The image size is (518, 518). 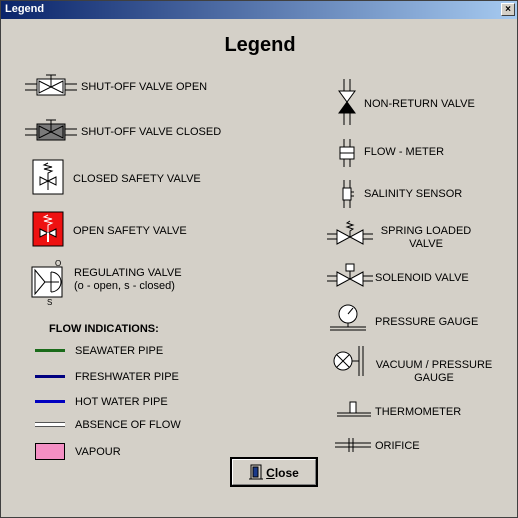 I want to click on freshwater-swatch, so click(x=50, y=376).